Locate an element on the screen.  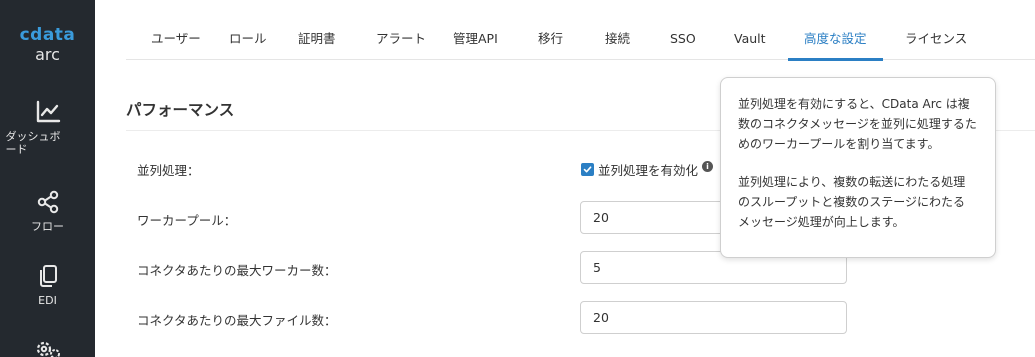
tab-connection: 接続 is located at coordinates (617, 40).